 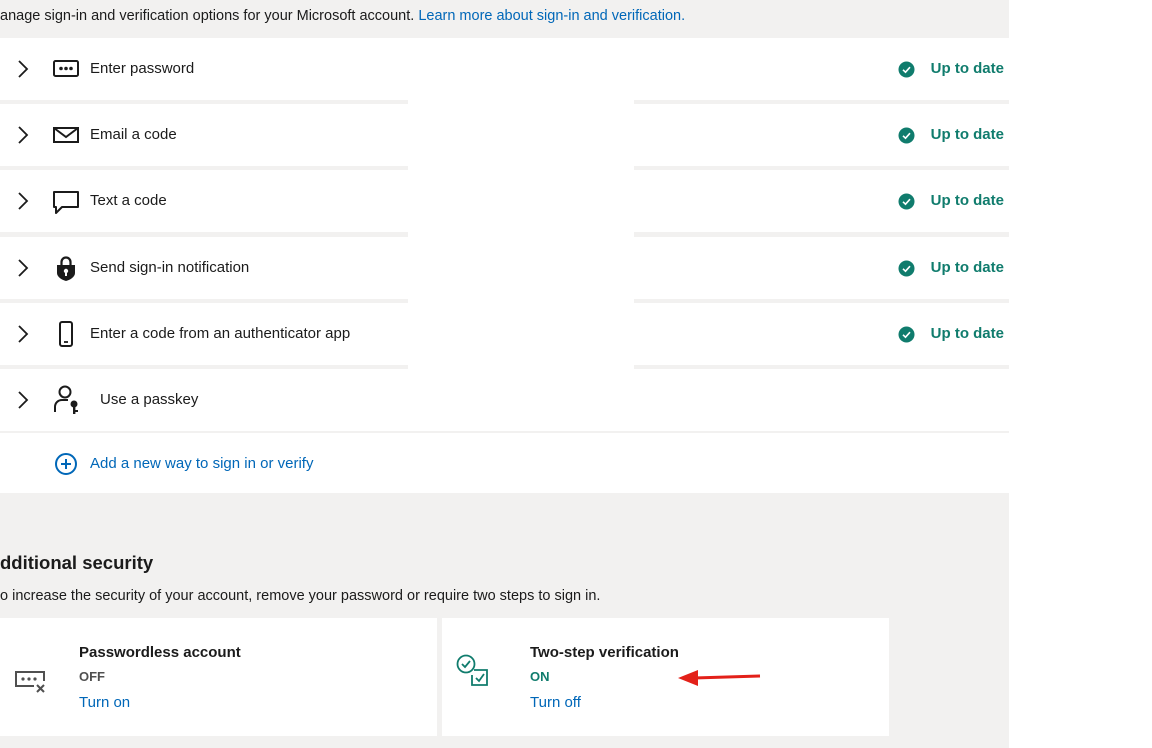 I want to click on turn-on-link: Turn on, so click(x=104, y=702).